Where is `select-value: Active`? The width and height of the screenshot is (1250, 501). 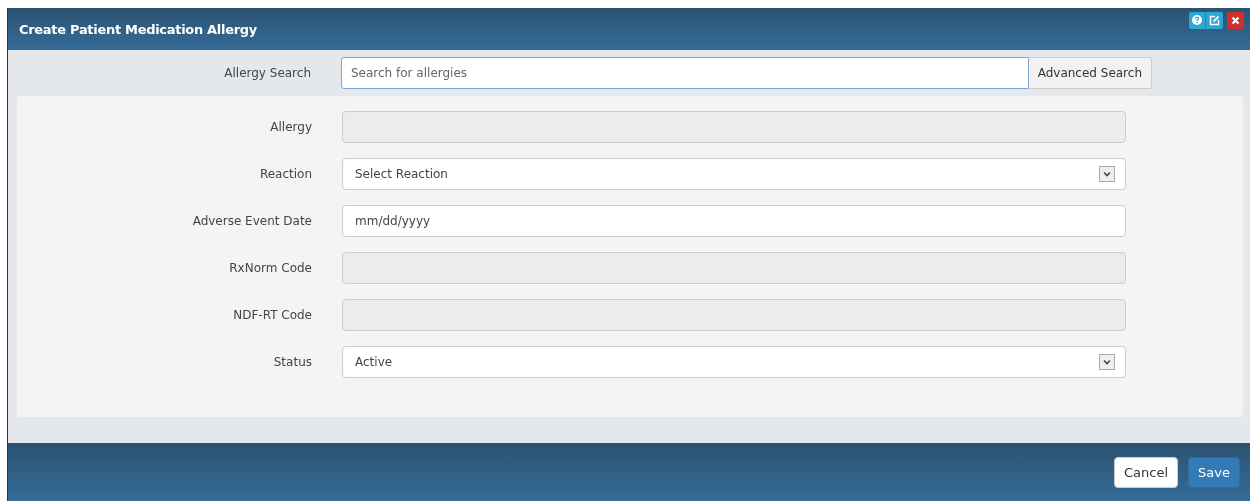 select-value: Active is located at coordinates (374, 362).